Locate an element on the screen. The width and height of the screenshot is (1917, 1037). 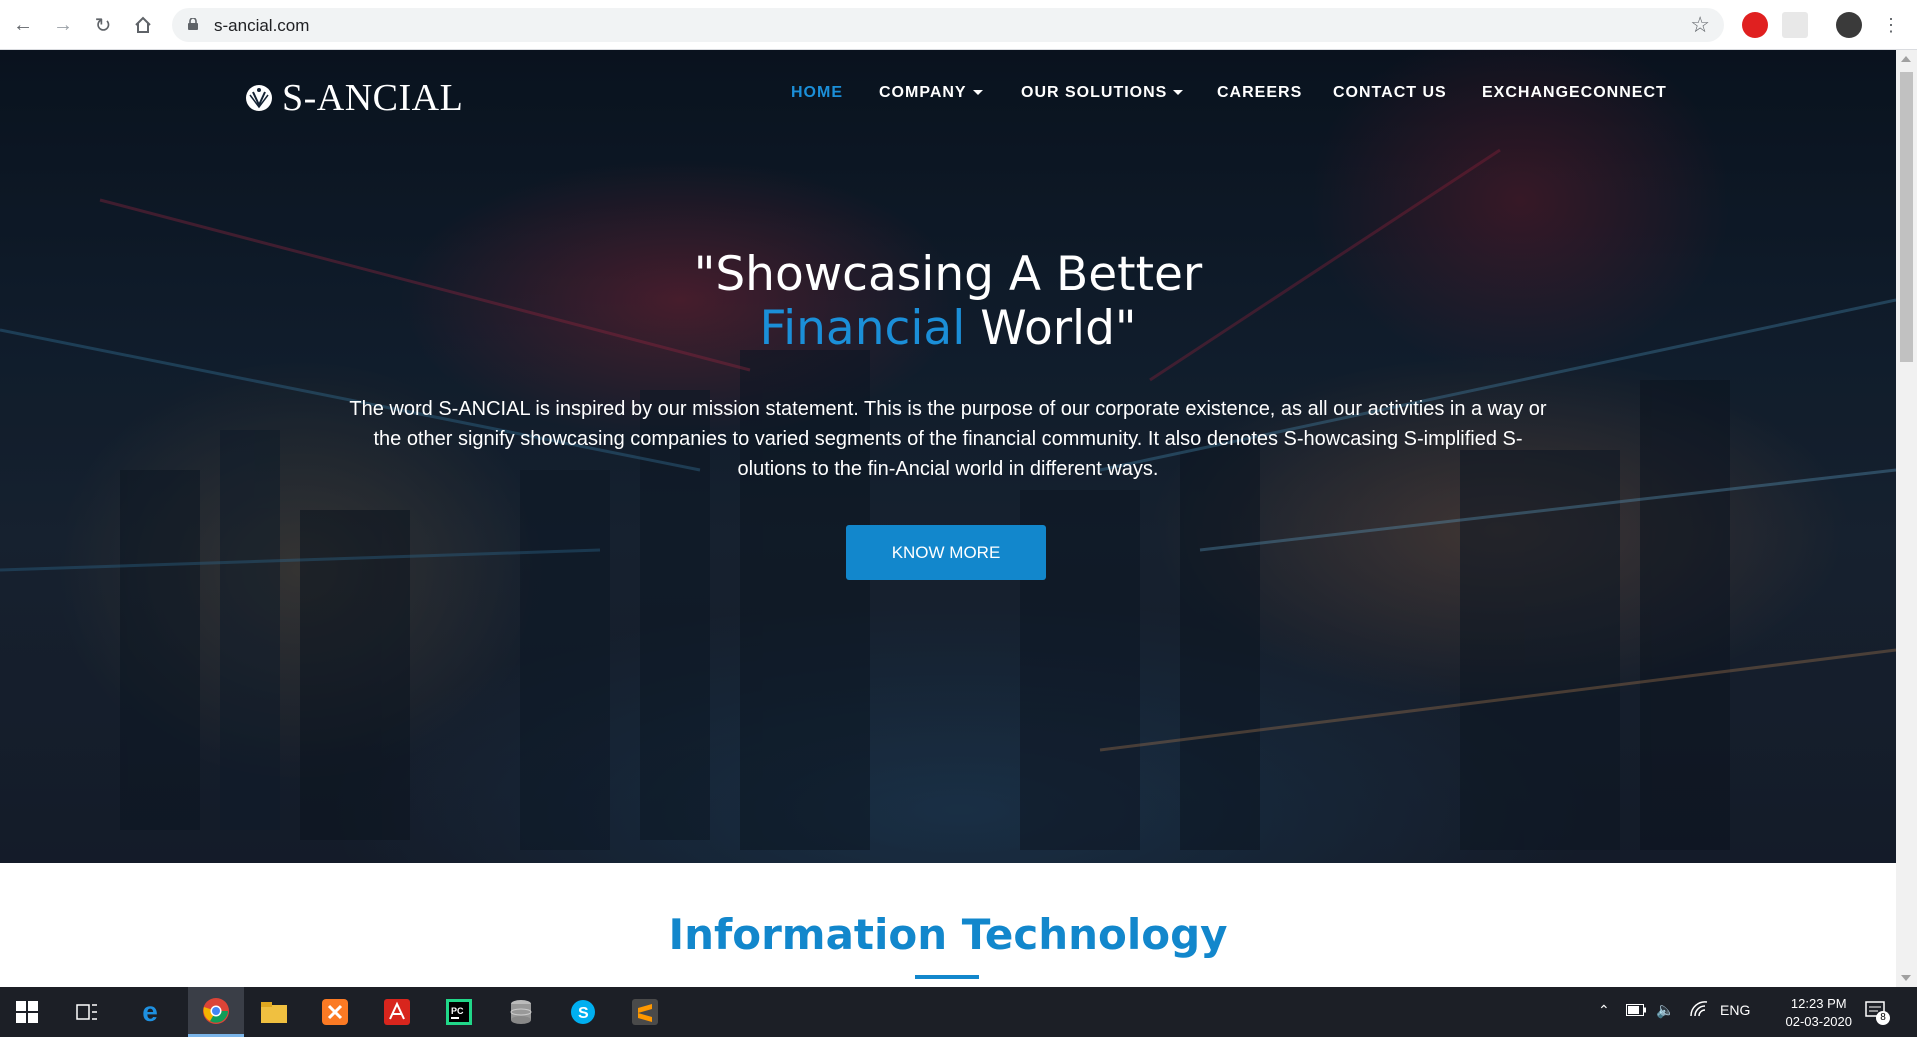
logo-mark-icon is located at coordinates (259, 98).